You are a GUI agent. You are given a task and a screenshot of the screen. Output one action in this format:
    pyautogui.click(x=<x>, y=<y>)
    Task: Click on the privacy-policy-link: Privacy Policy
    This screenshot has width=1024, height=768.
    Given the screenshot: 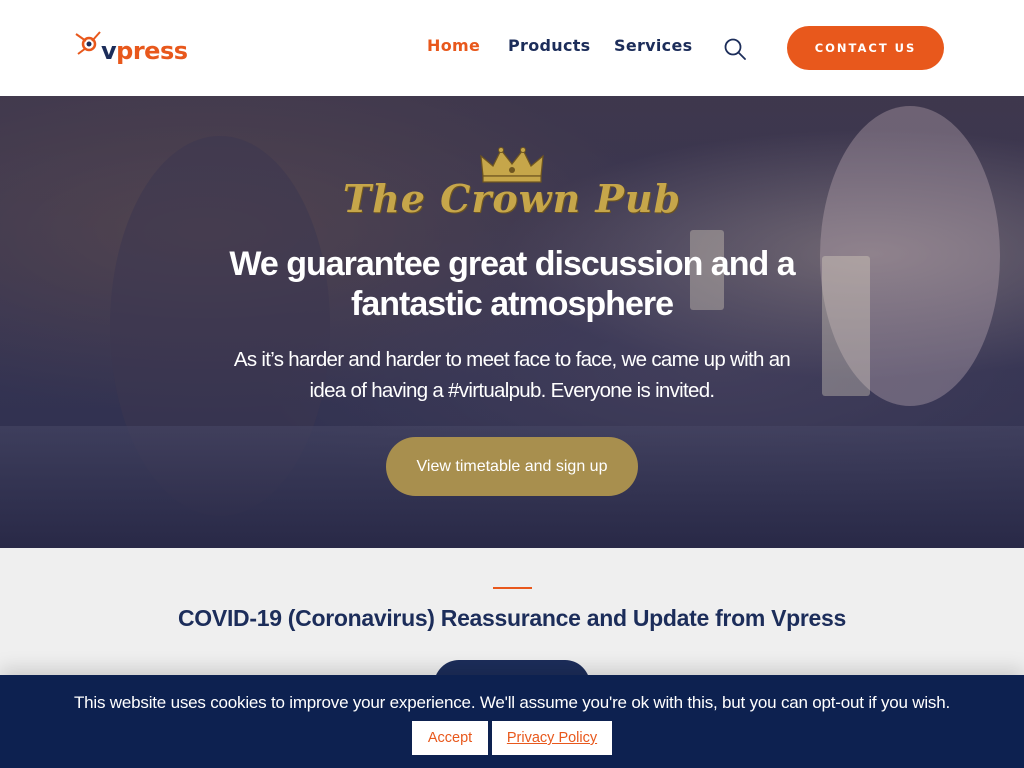 What is the action you would take?
    pyautogui.click(x=552, y=738)
    